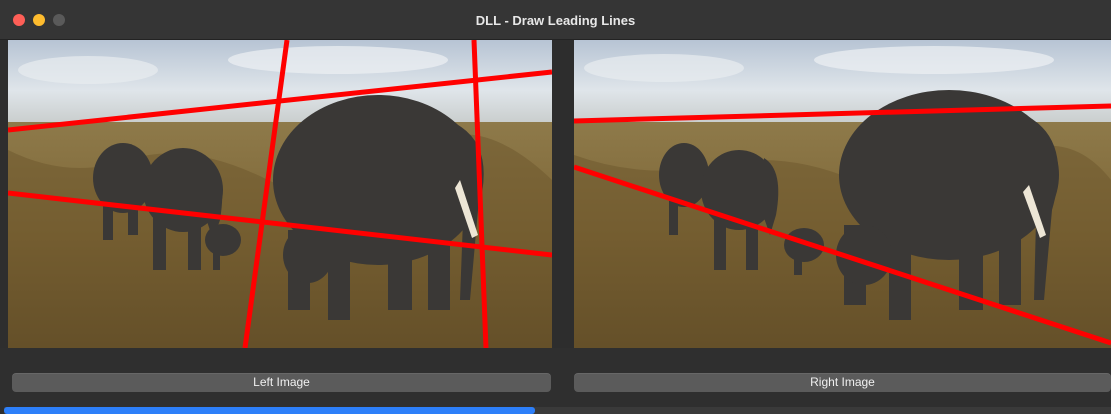 The height and width of the screenshot is (414, 1111). Describe the element at coordinates (557, 410) in the screenshot. I see `progress-bar` at that location.